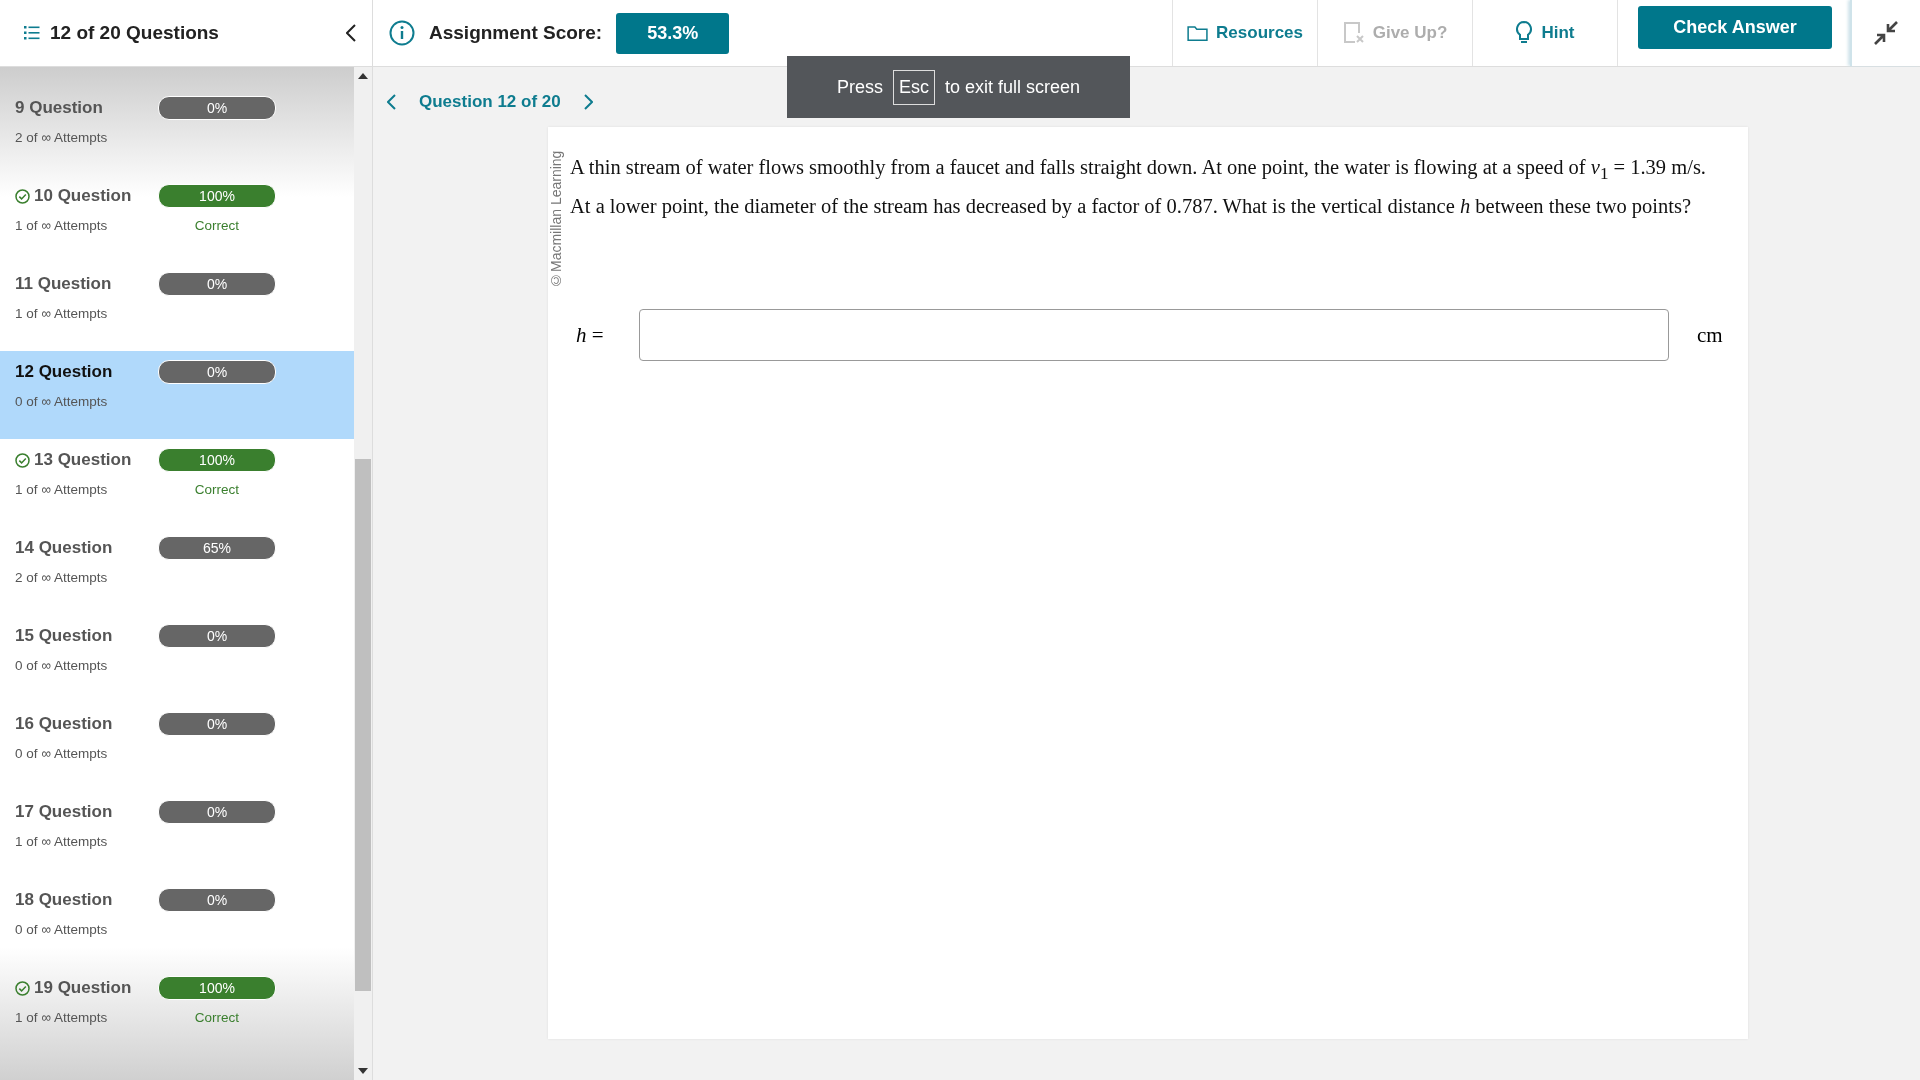  I want to click on question-label: 17 Question, so click(64, 812).